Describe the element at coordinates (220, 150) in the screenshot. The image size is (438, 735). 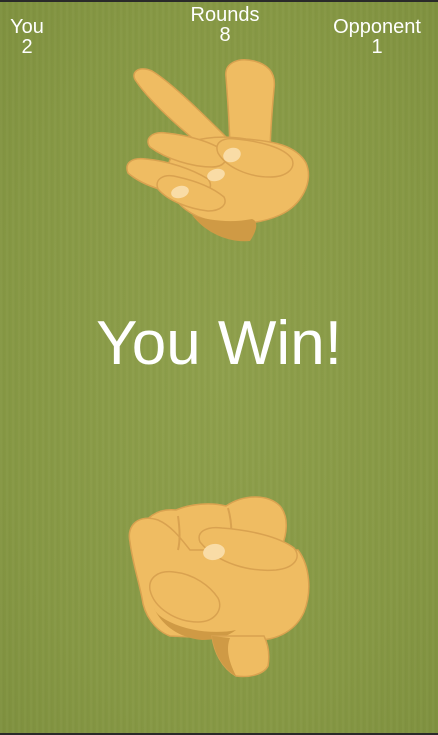
I see `scissors-hand-icon` at that location.